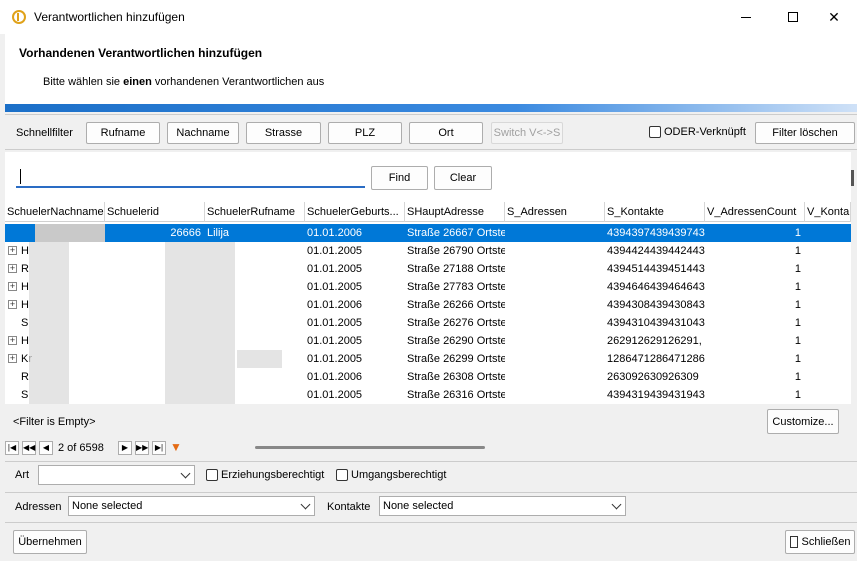 The image size is (857, 561). What do you see at coordinates (431, 108) in the screenshot?
I see `header-accent-bar` at bounding box center [431, 108].